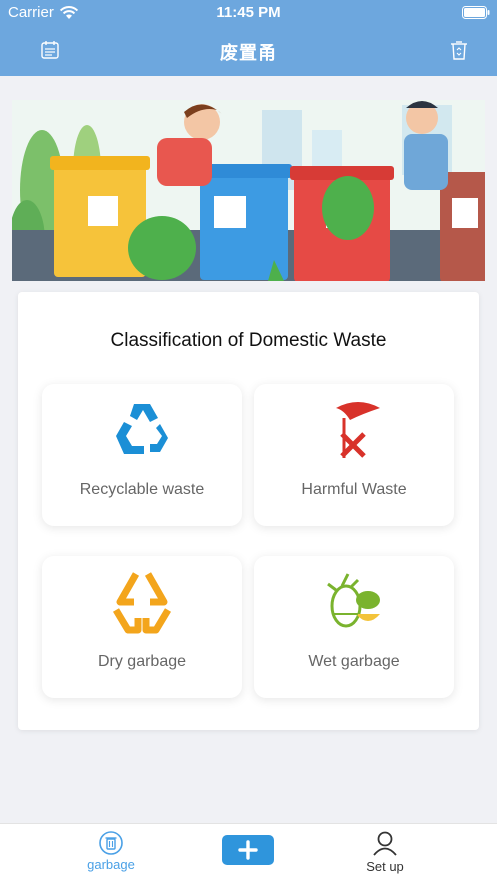 Image resolution: width=497 pixels, height=884 pixels. I want to click on page-title: 废置甬, so click(248, 53).